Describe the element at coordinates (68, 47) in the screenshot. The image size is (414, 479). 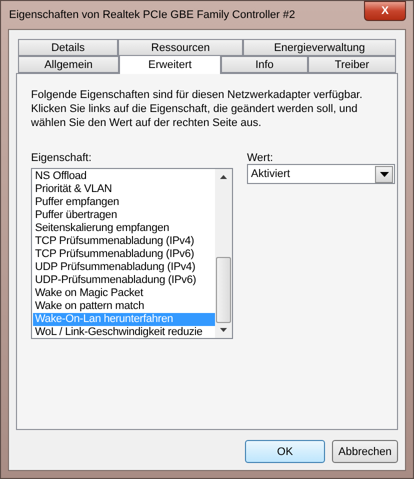
I see `tab: Details` at that location.